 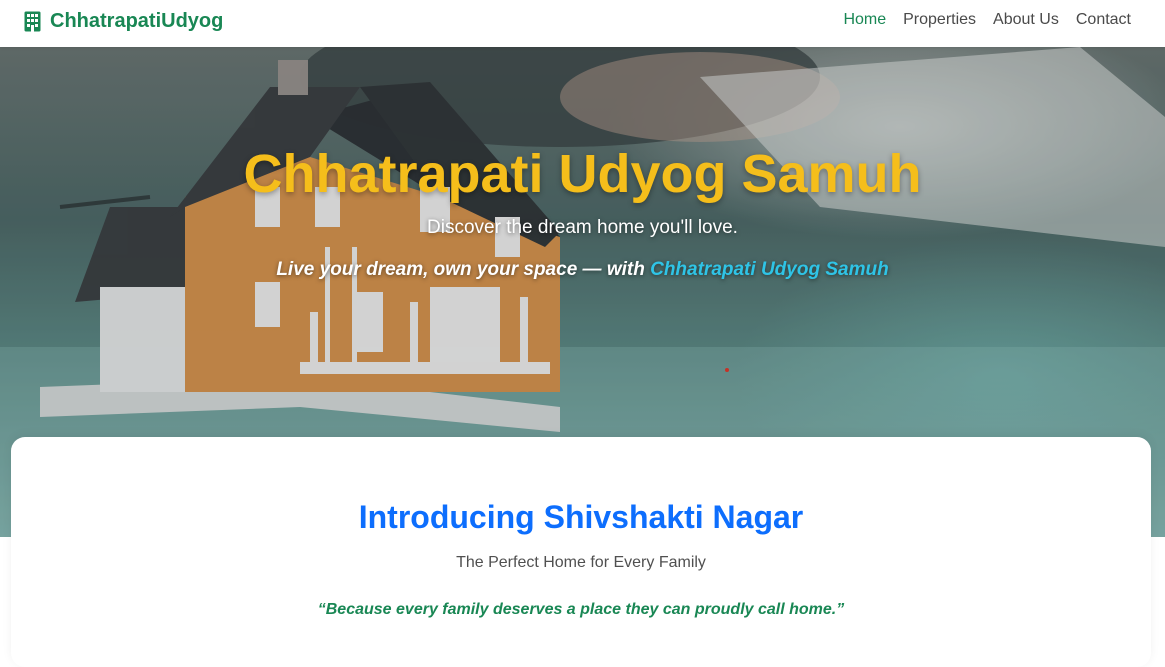 What do you see at coordinates (137, 20) in the screenshot?
I see `brand-name: ChhatrapatiUdyog` at bounding box center [137, 20].